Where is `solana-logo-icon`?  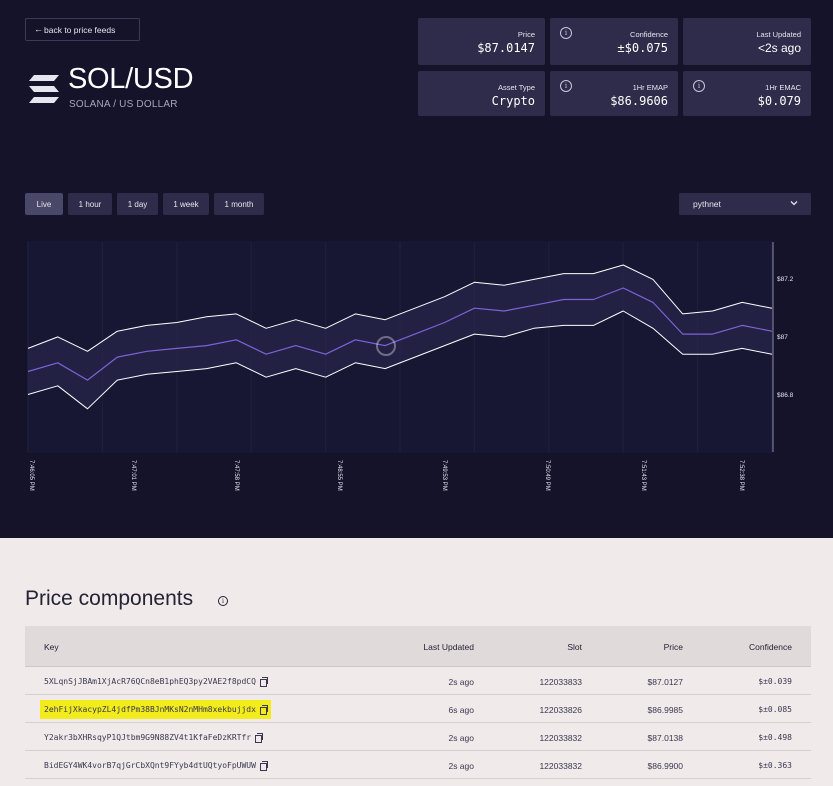
solana-logo-icon is located at coordinates (44, 89).